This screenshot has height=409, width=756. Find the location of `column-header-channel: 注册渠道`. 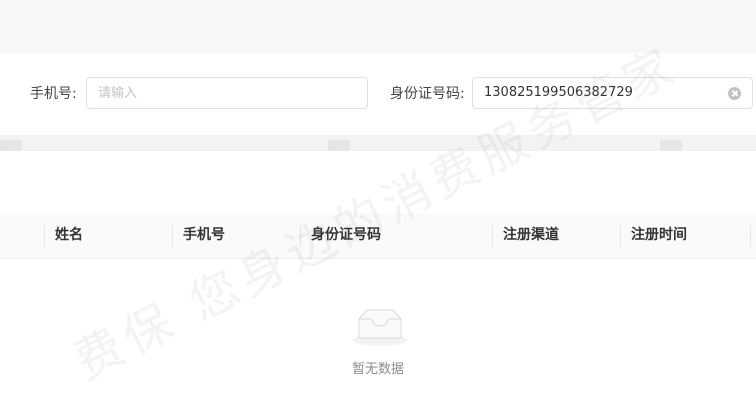

column-header-channel: 注册渠道 is located at coordinates (531, 235).